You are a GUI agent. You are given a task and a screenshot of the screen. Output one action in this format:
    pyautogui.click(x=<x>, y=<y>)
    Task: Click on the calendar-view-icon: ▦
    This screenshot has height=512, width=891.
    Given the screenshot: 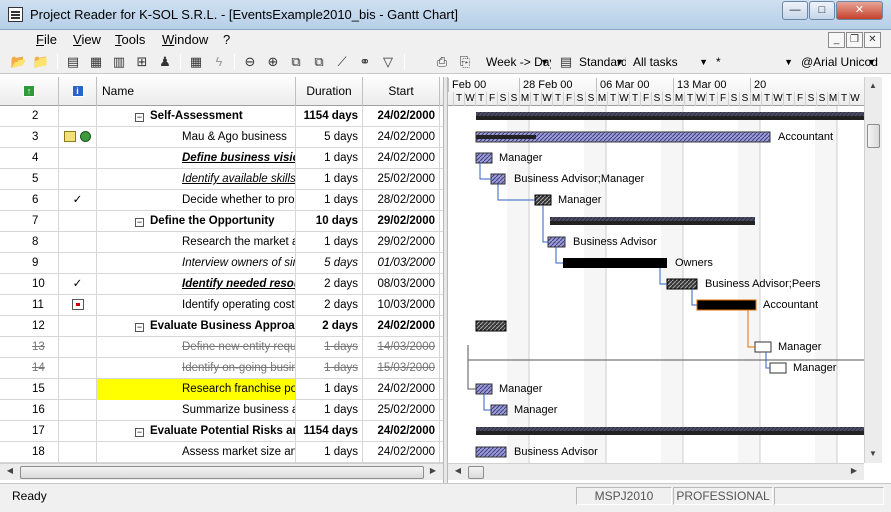 What is the action you would take?
    pyautogui.click(x=96, y=62)
    